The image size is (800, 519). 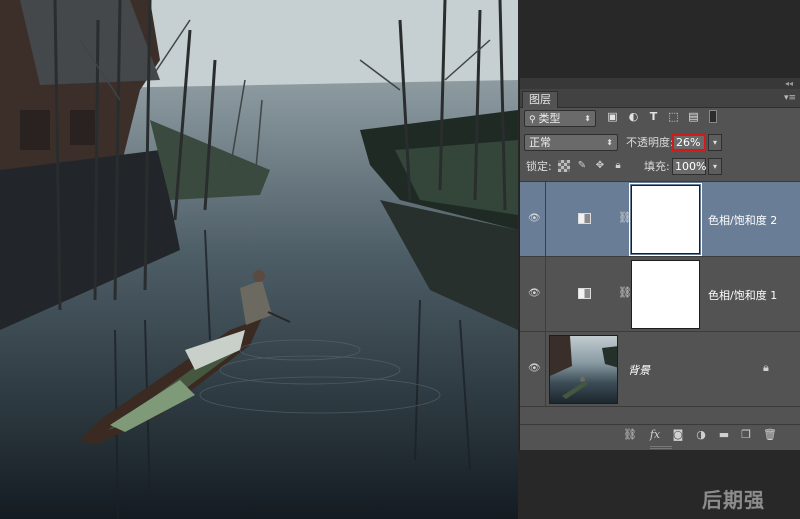 I want to click on opacity-slider-button: ▾, so click(x=715, y=142).